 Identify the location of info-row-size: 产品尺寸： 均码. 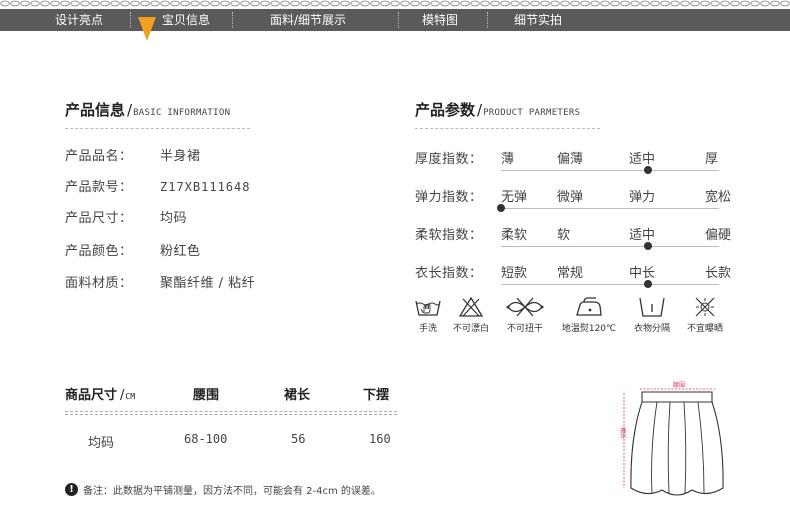
(126, 216).